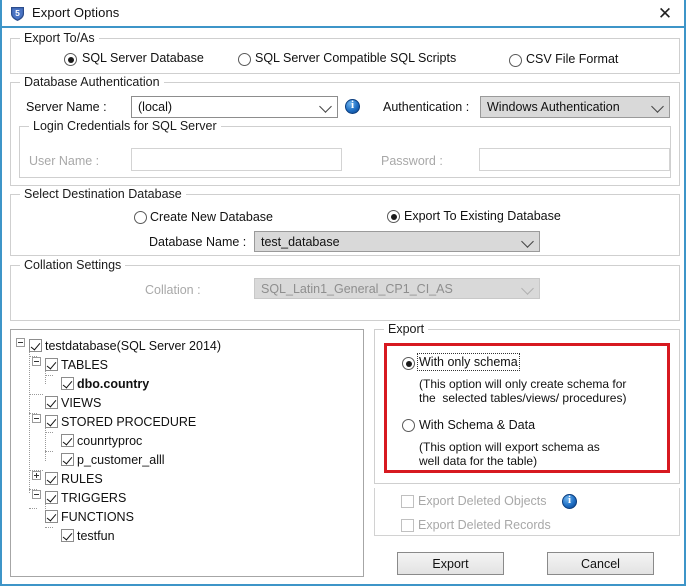  Describe the element at coordinates (140, 217) in the screenshot. I see `radio-create-new-database` at that location.